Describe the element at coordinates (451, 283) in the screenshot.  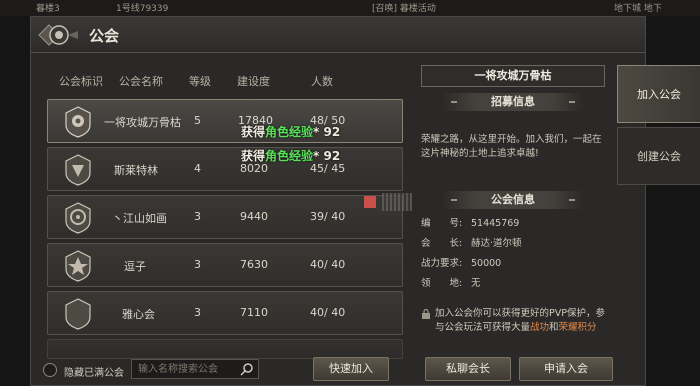
I see `info-field-territory: 领 地: 无` at that location.